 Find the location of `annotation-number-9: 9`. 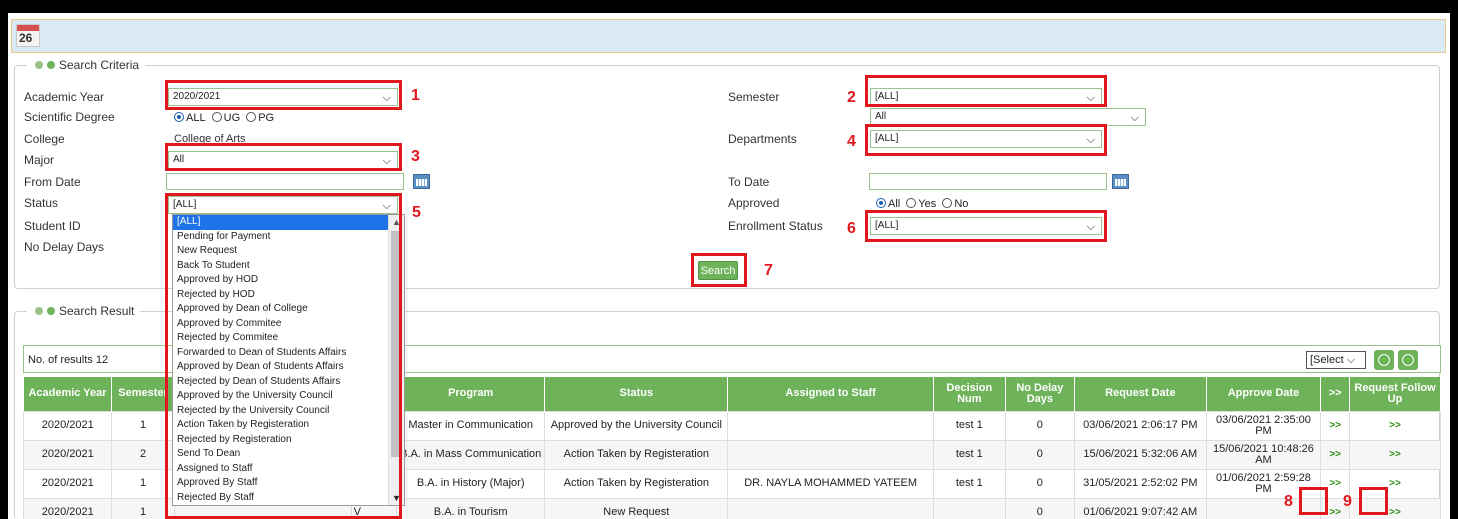

annotation-number-9: 9 is located at coordinates (1347, 501).